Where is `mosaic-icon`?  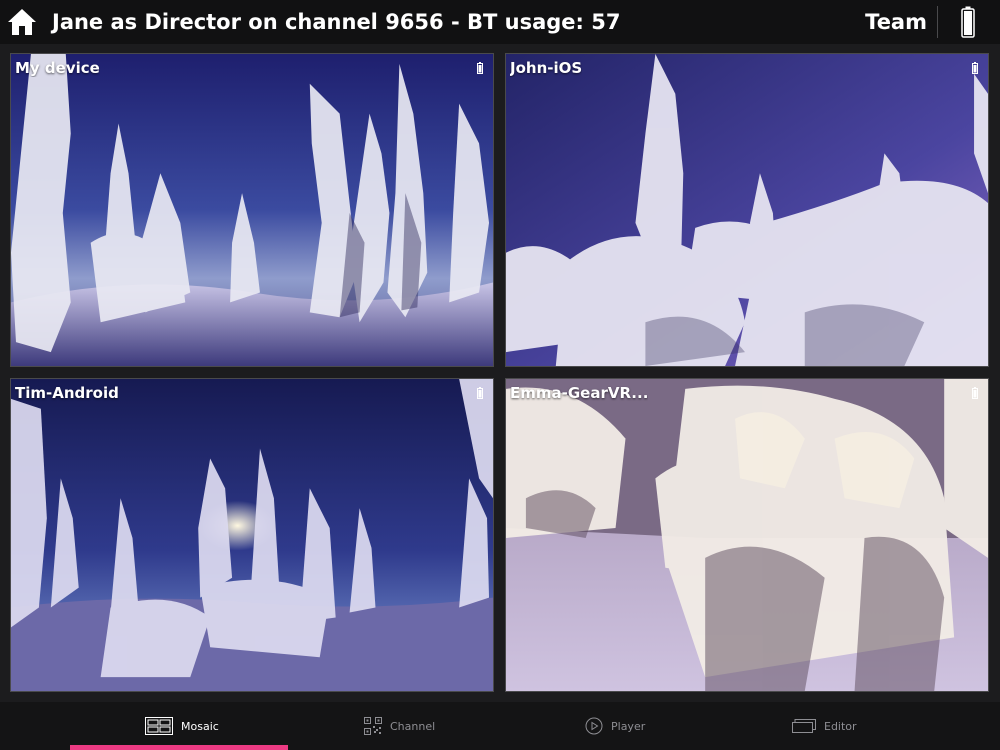
mosaic-icon is located at coordinates (159, 726).